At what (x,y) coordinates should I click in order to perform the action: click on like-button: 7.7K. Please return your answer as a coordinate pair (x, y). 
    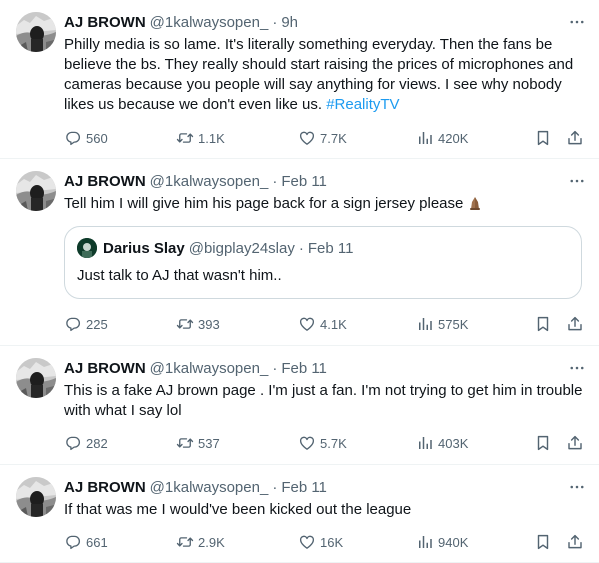
    Looking at the image, I should click on (322, 138).